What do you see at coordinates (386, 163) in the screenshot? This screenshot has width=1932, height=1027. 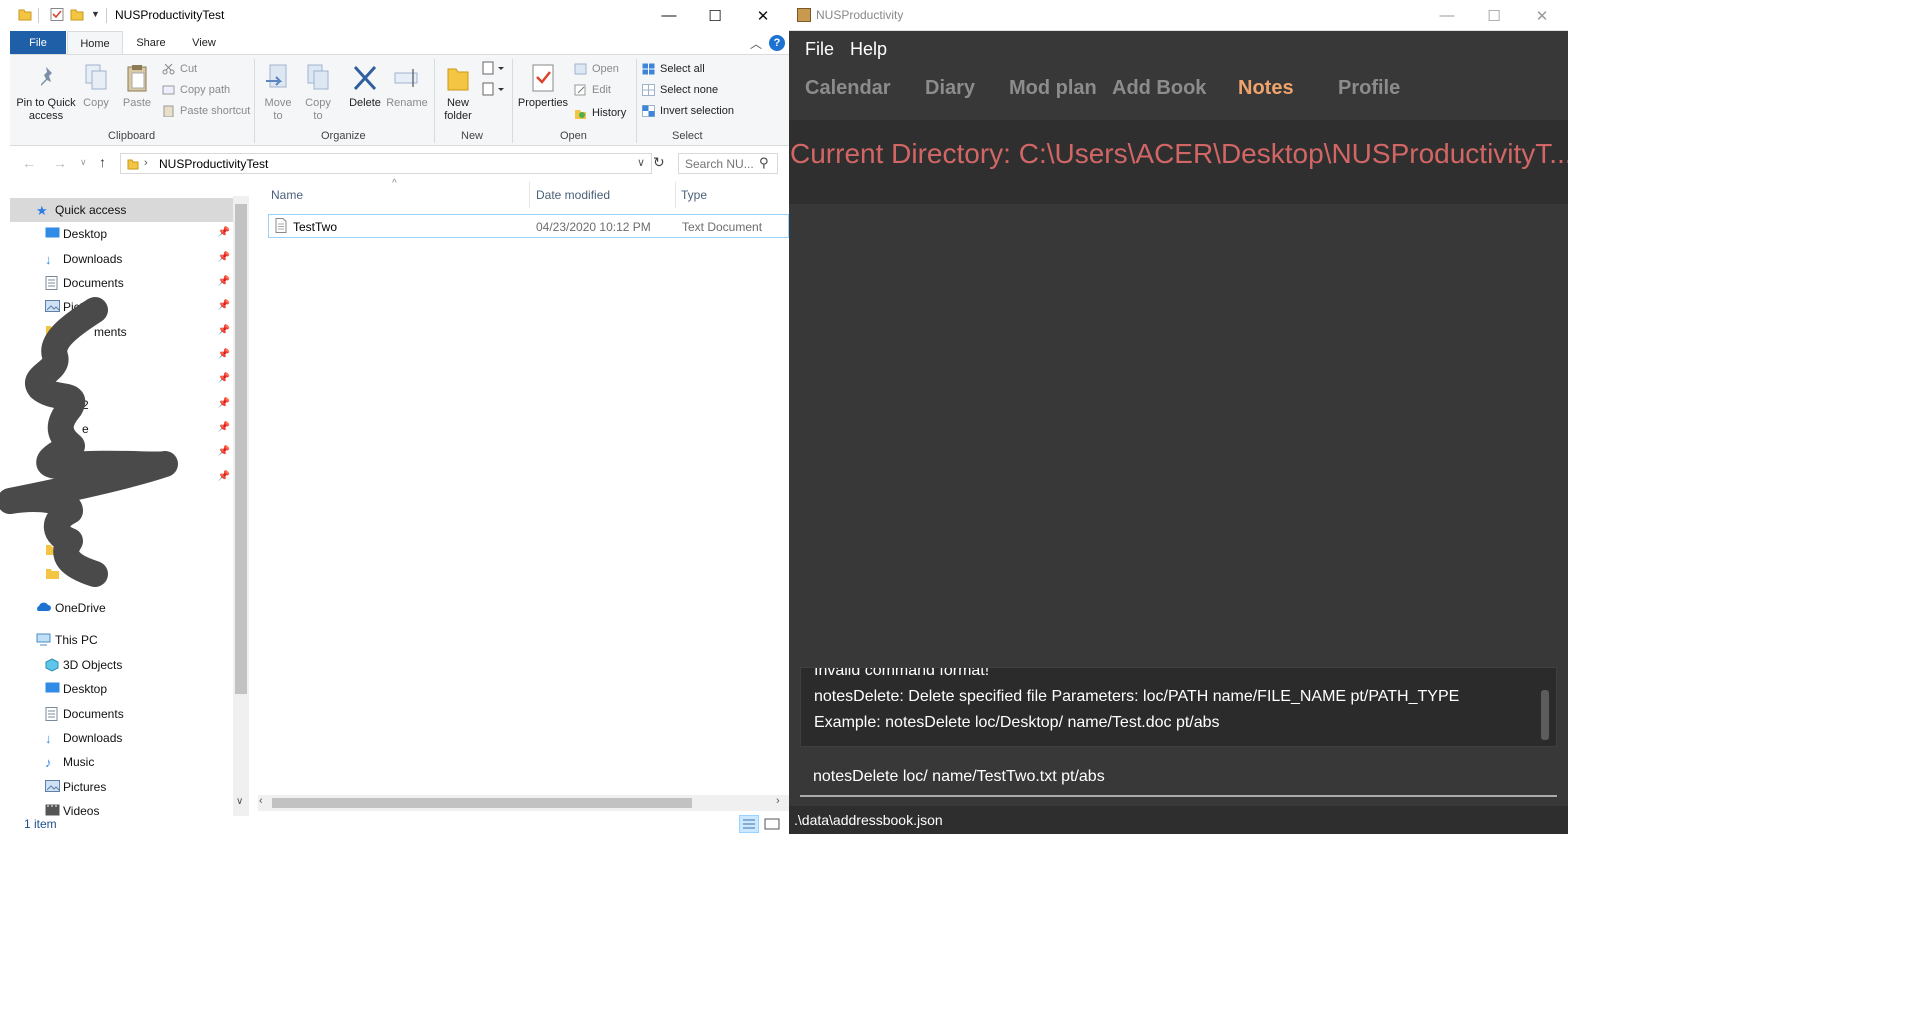 I see `address-bar: › NUSProductivityTest ∨` at bounding box center [386, 163].